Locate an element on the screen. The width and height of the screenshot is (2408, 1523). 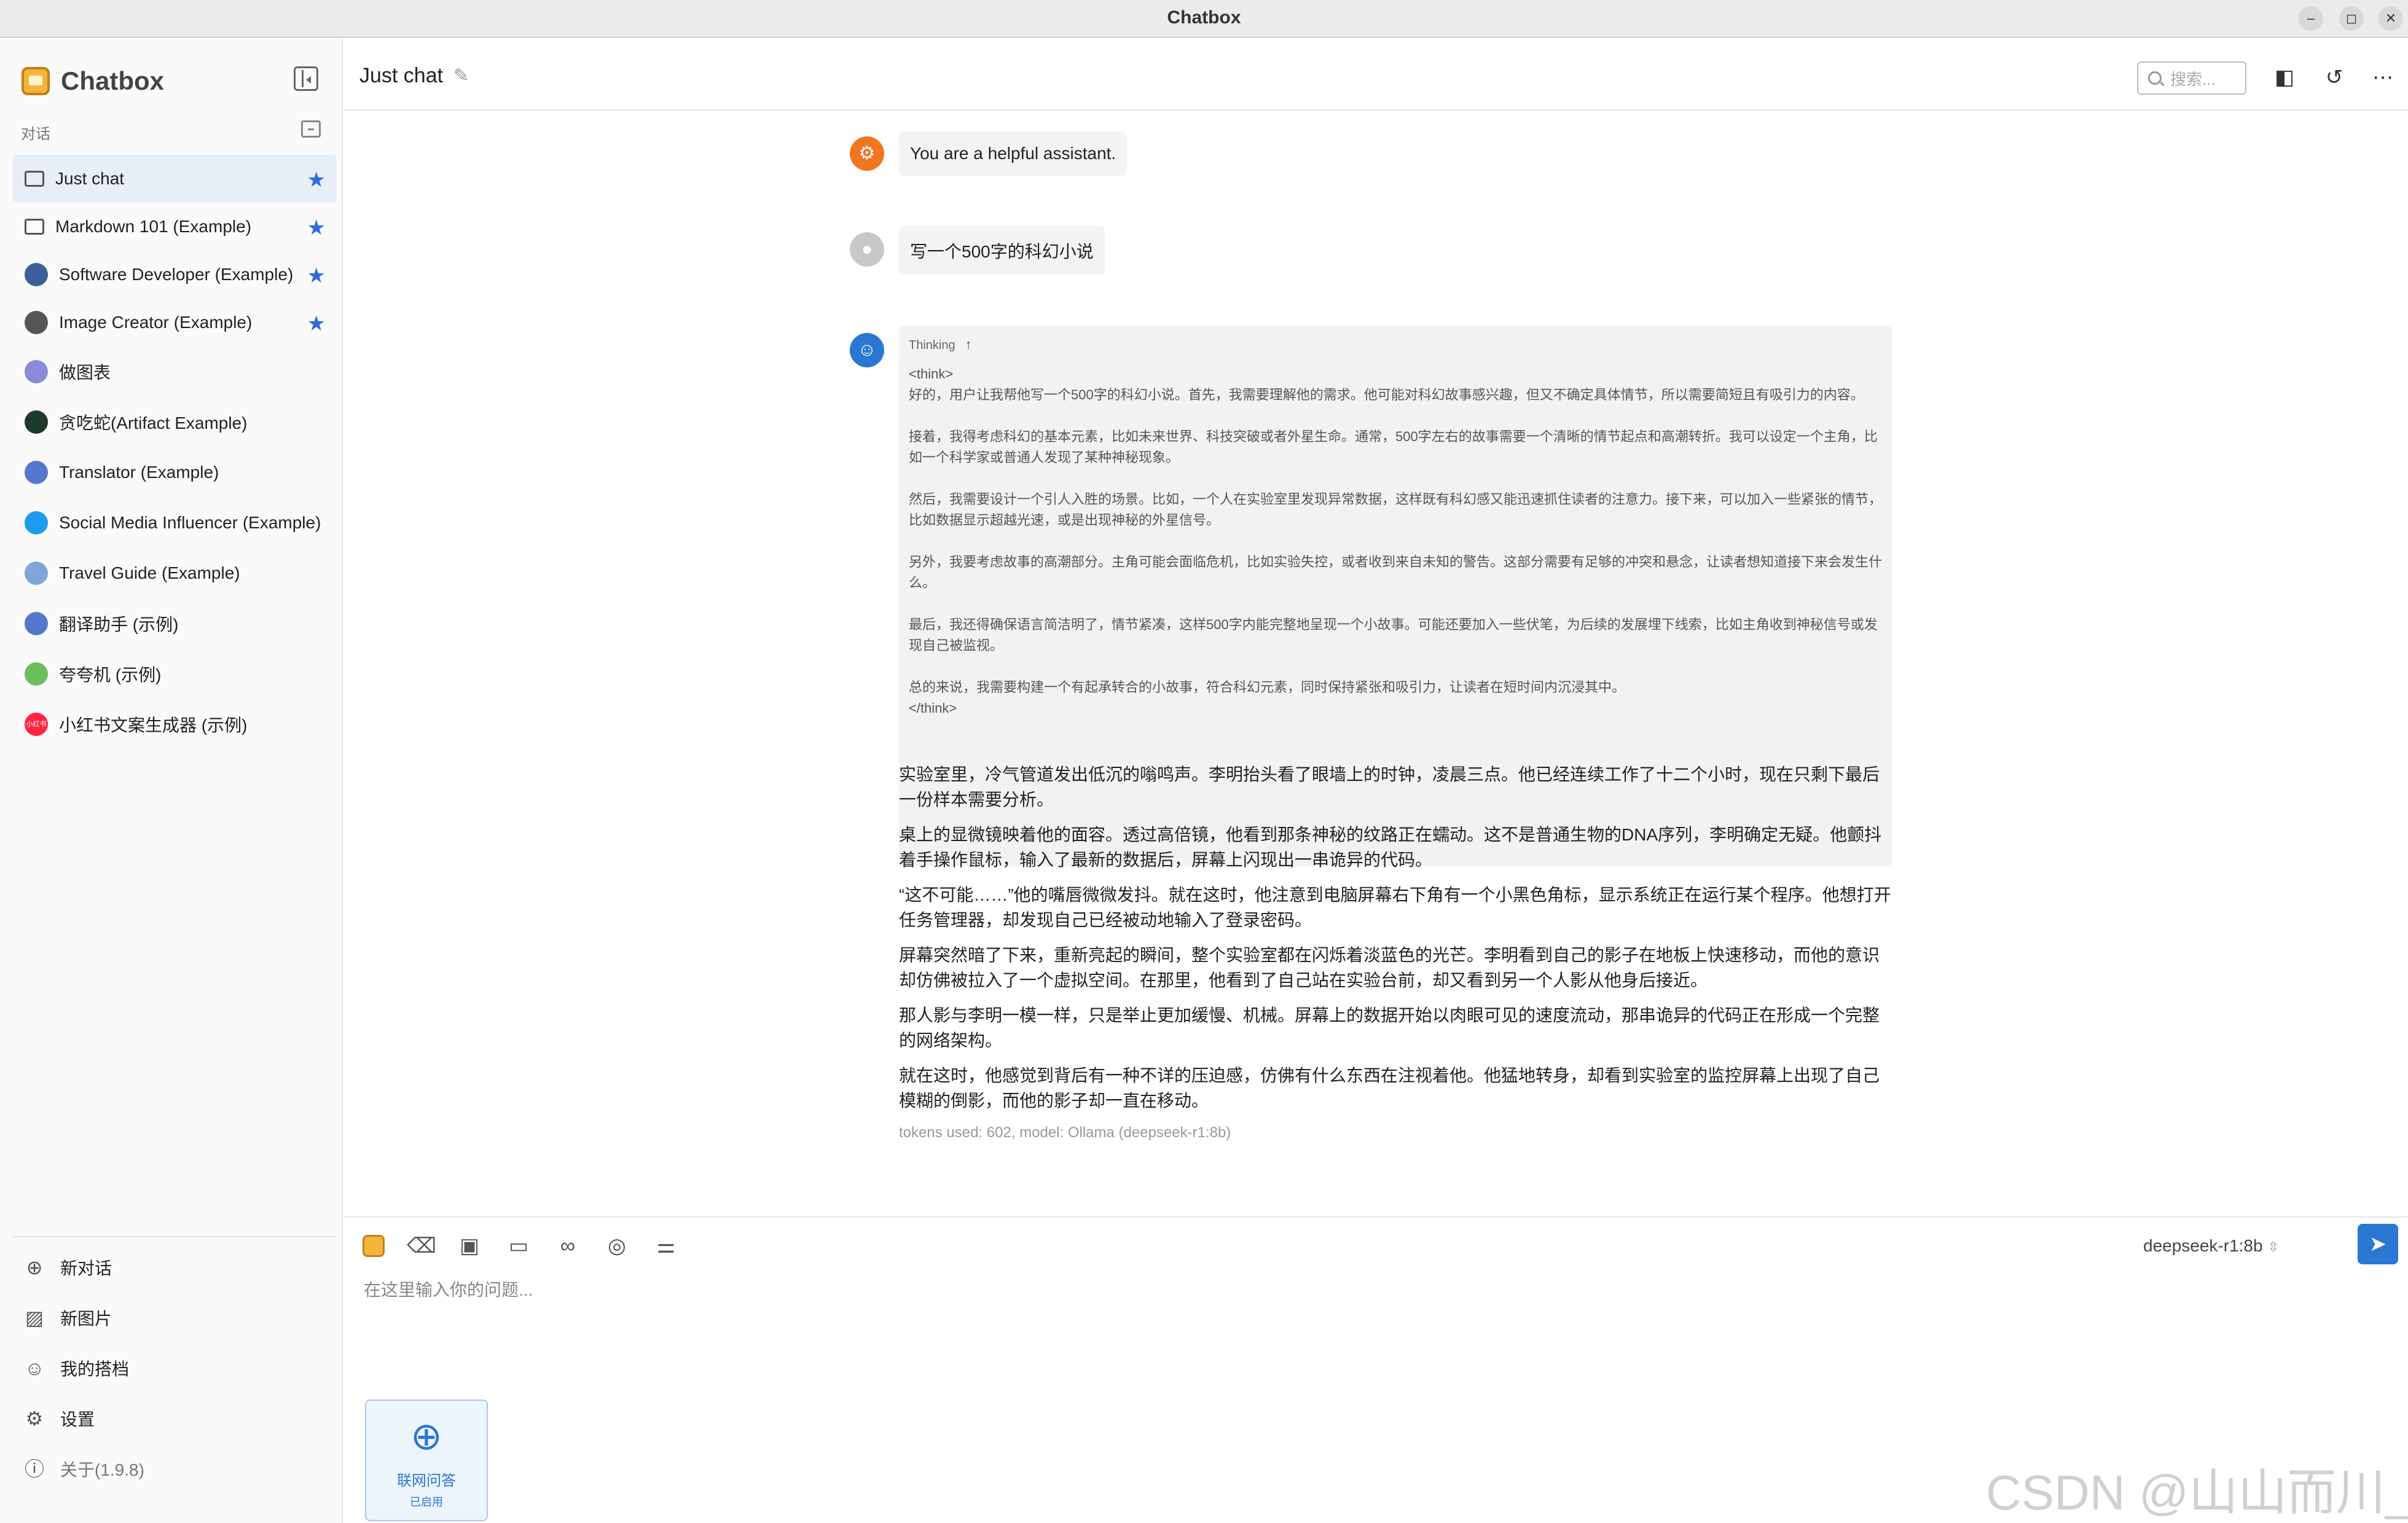
session-label: 小红书文案生成器 (示例) is located at coordinates (153, 725).